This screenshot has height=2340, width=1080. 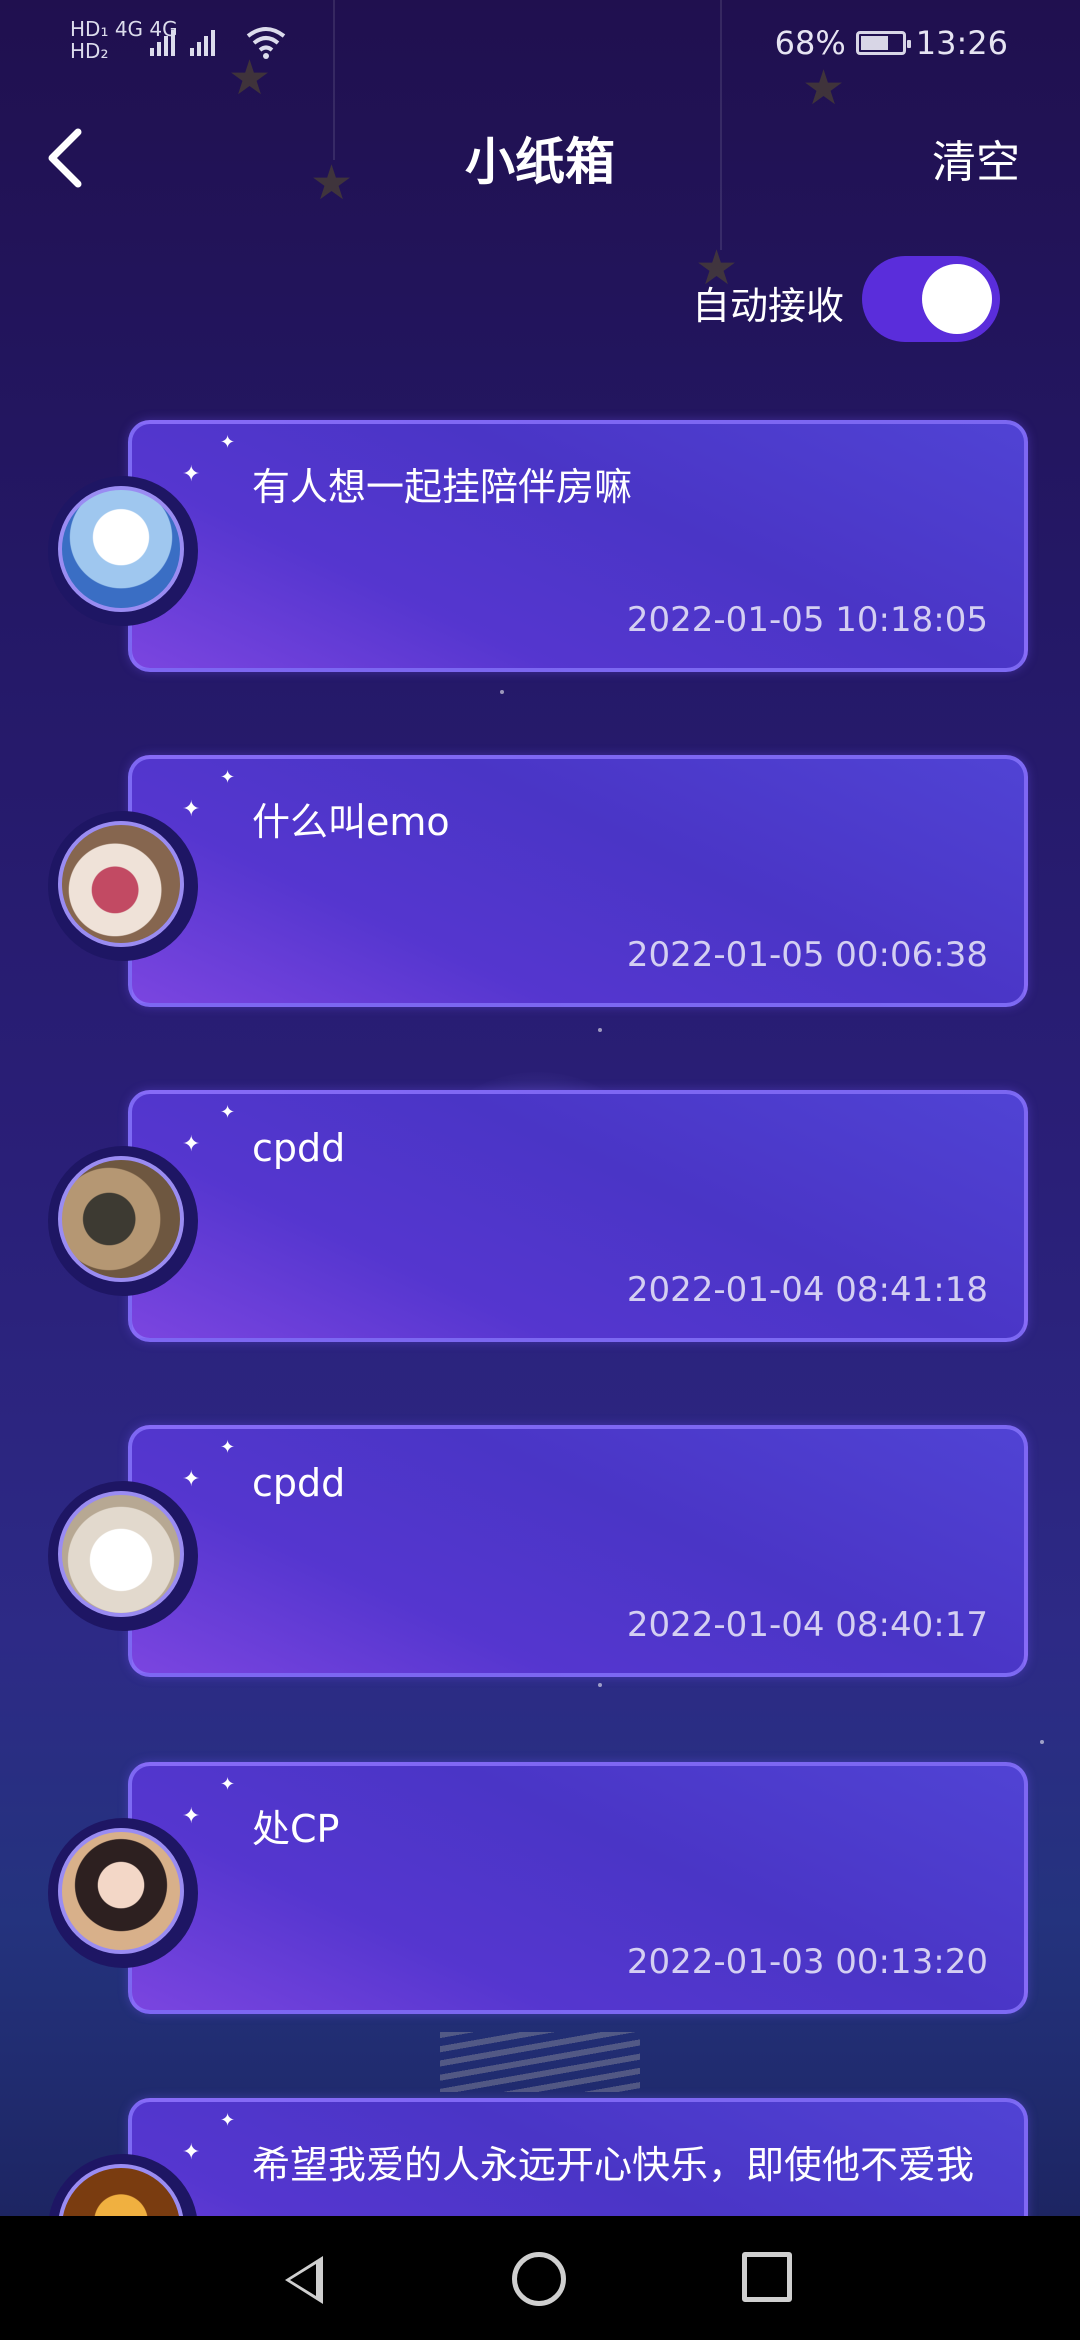 I want to click on water-reflection, so click(x=540, y=2062).